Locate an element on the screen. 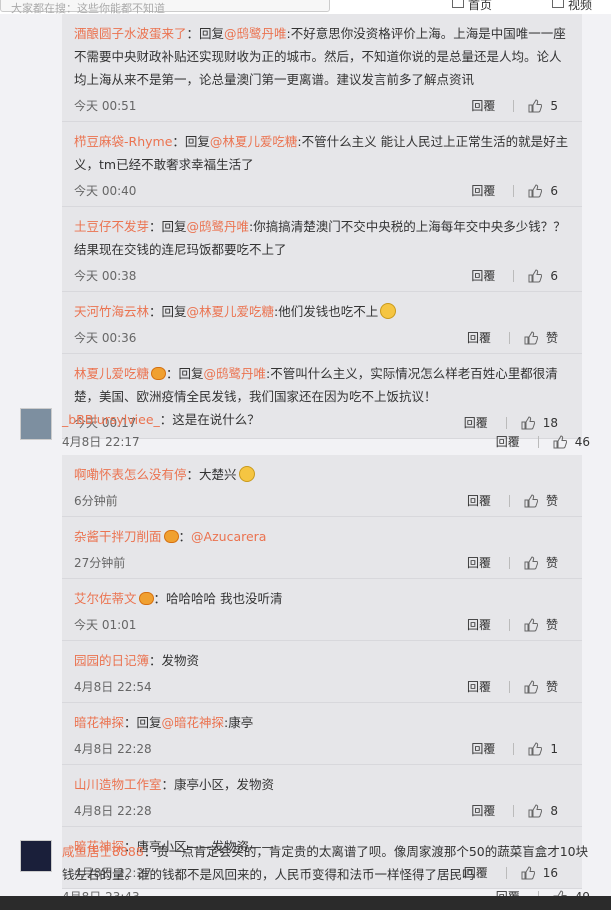 The image size is (611, 910). reply-text: :他们发钱也吃不上 is located at coordinates (326, 311).